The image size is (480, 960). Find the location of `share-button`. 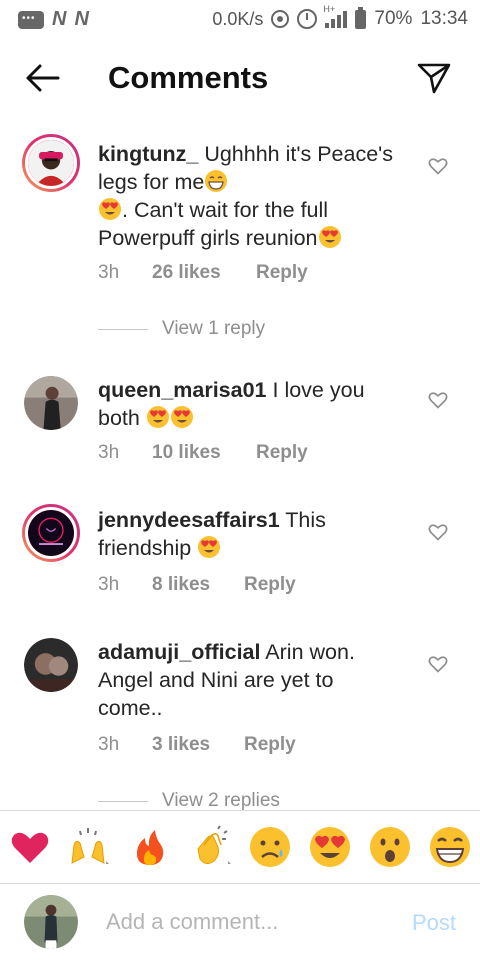

share-button is located at coordinates (434, 78).